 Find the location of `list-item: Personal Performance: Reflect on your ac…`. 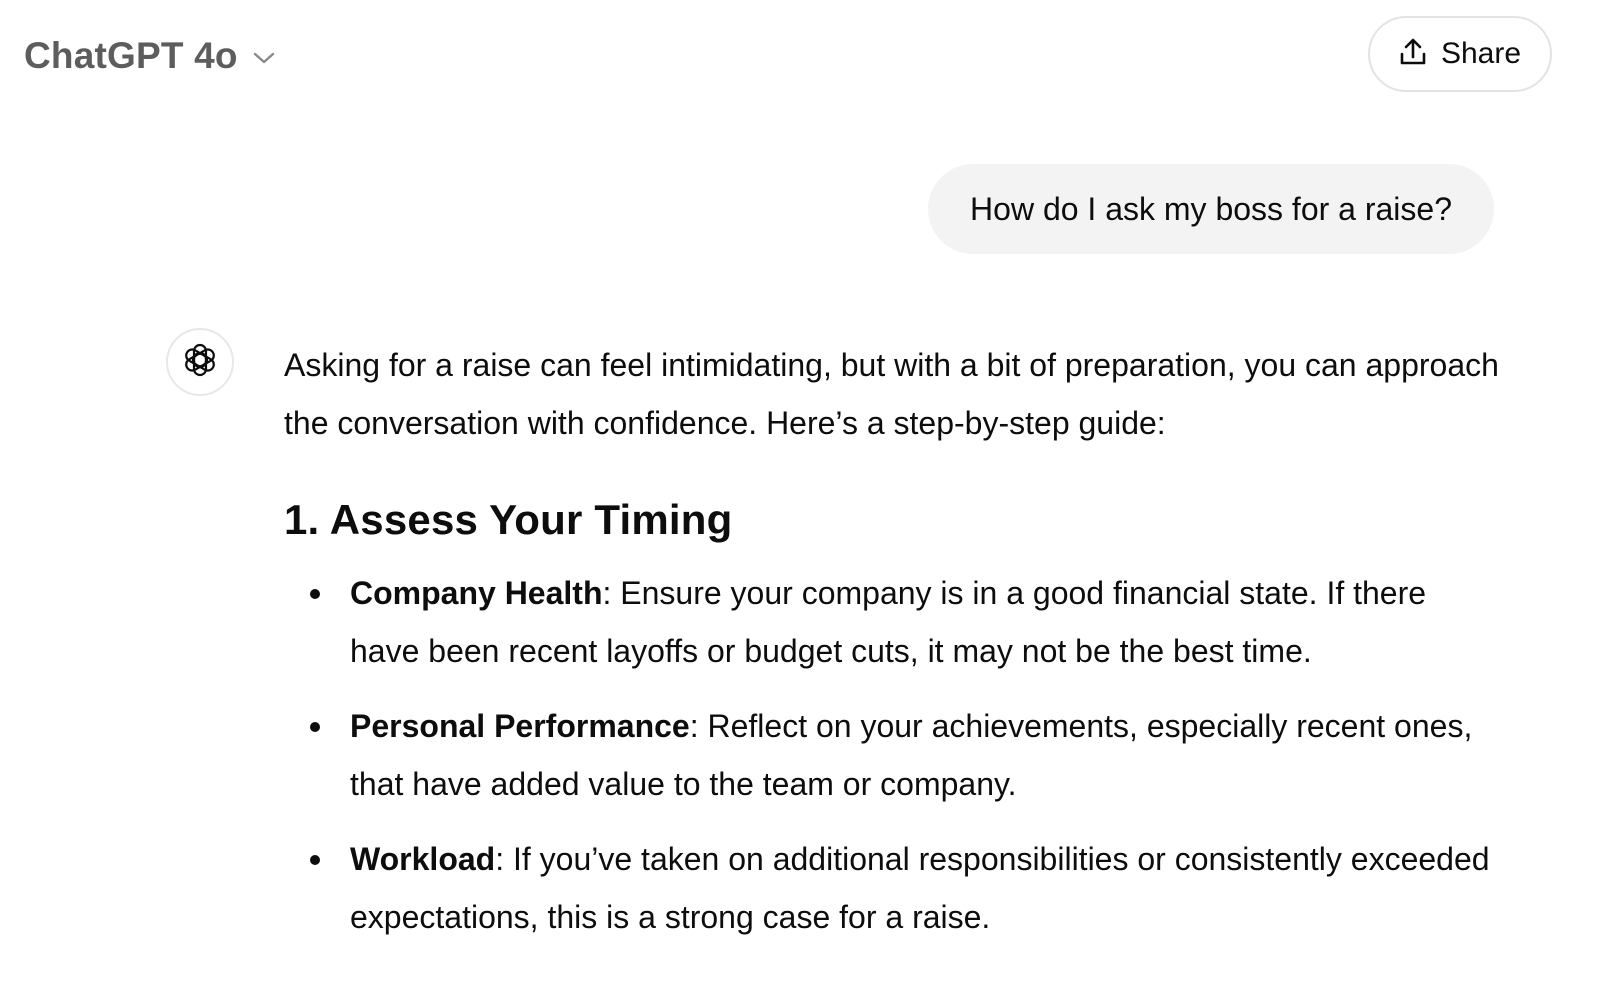

list-item: Personal Performance: Reflect on your ac… is located at coordinates (894, 755).